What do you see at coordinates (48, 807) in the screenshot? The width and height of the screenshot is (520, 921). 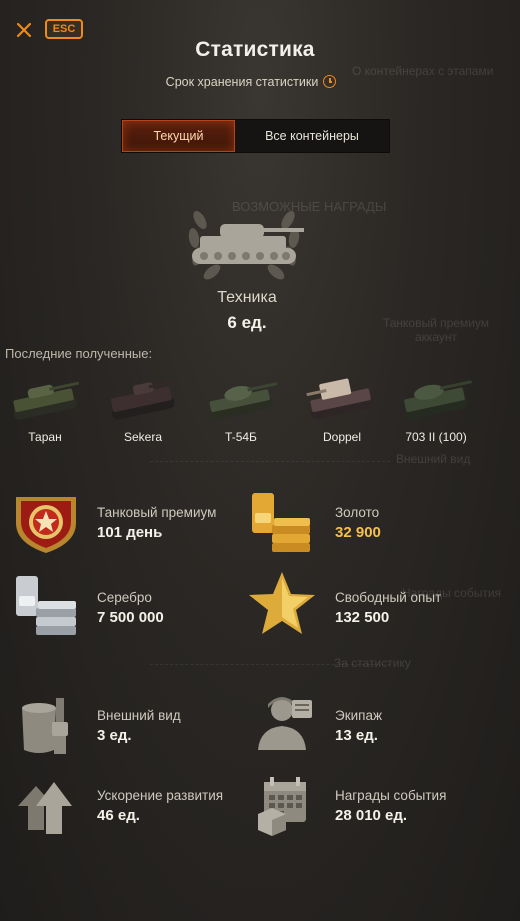 I see `acceleration-arrows-icon` at bounding box center [48, 807].